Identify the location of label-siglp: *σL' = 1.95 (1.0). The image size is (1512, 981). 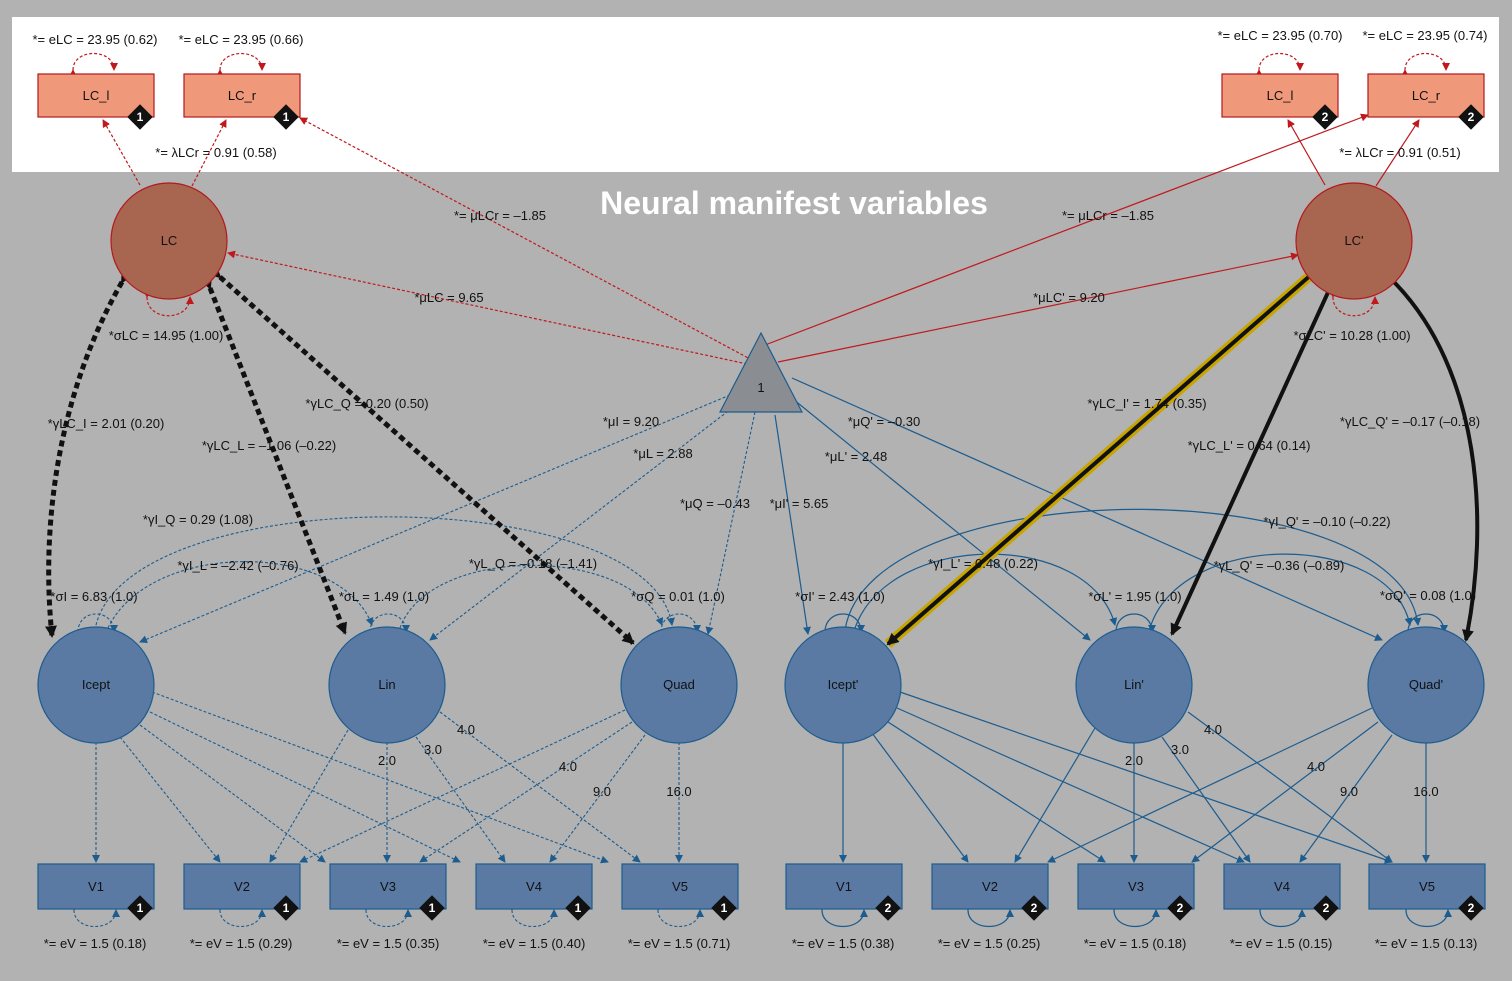
(1134, 596).